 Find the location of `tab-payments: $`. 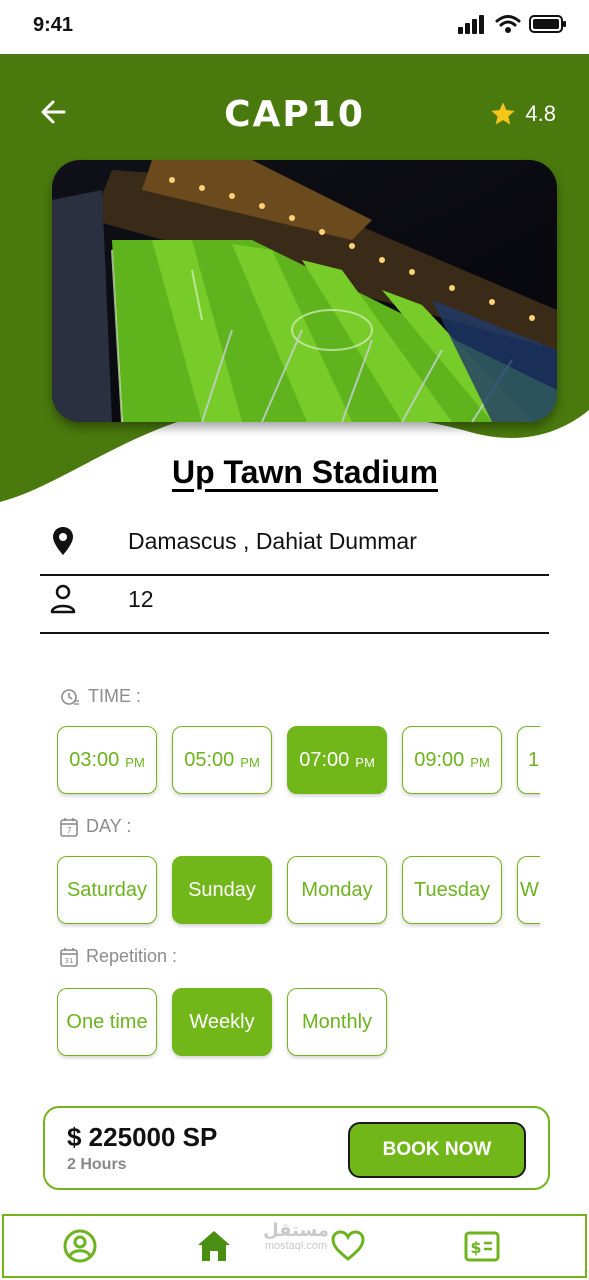

tab-payments: $ is located at coordinates (482, 1246).